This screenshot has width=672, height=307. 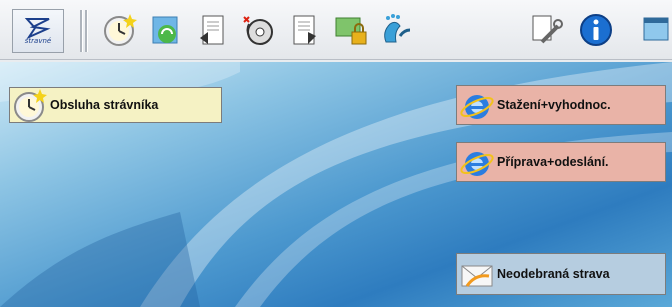 I want to click on shortcut-label: Příprava+odeslání., so click(x=553, y=162).